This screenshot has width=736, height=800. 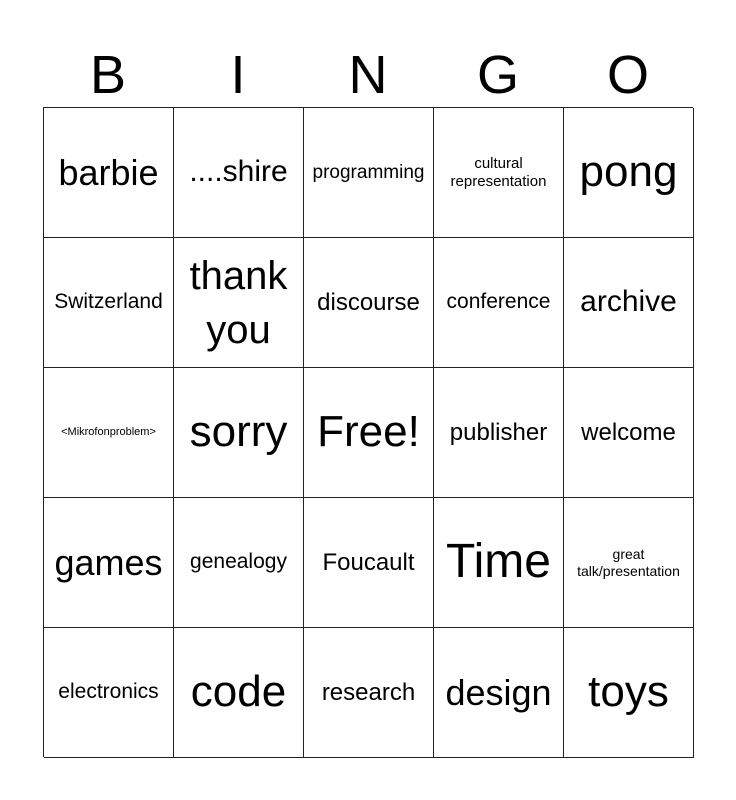 I want to click on cell-text: thank you, so click(x=238, y=302).